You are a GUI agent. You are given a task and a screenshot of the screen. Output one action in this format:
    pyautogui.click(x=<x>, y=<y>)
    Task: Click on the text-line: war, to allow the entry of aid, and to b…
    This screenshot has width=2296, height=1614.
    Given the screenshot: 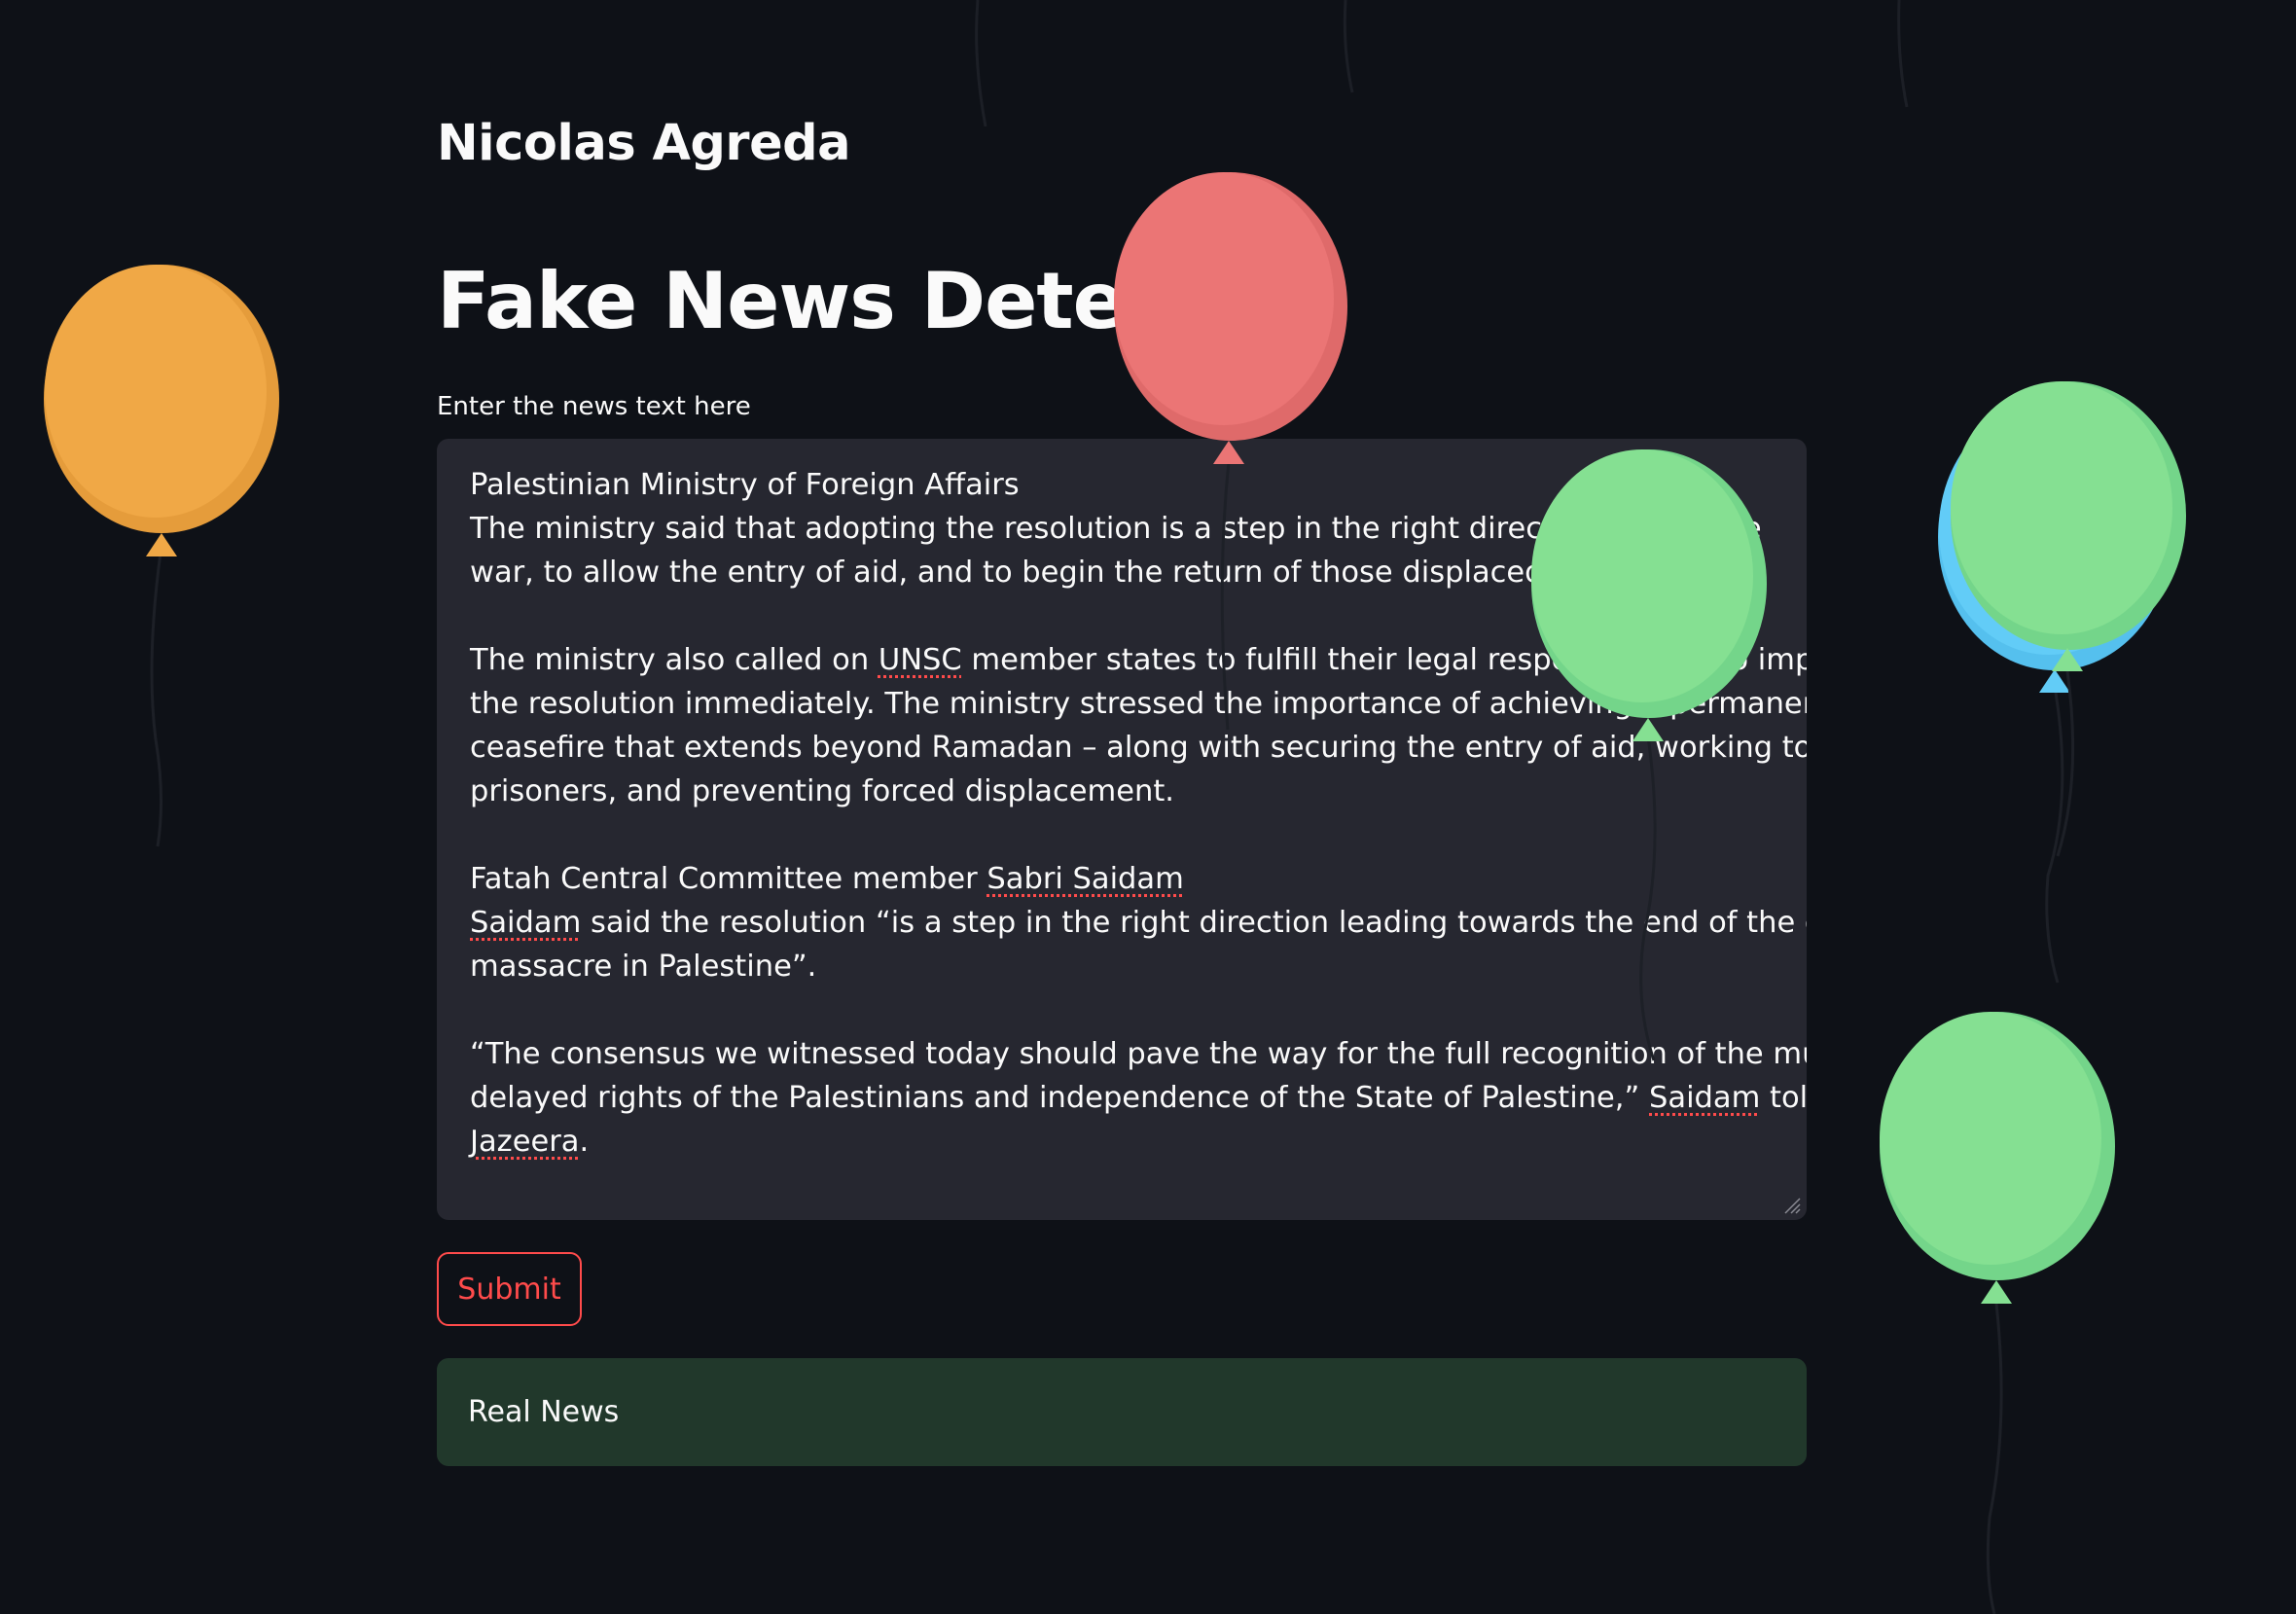 What is the action you would take?
    pyautogui.click(x=1012, y=573)
    